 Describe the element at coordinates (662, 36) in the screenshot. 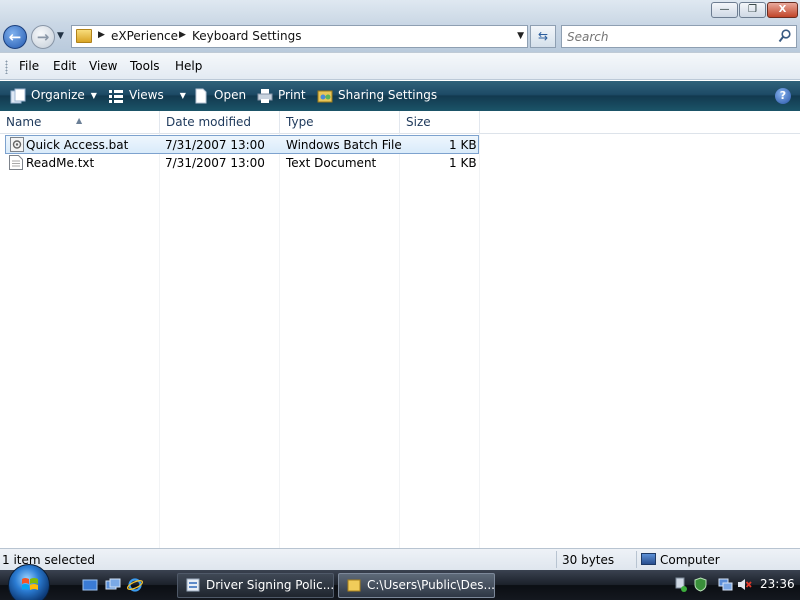

I see `search-input` at that location.